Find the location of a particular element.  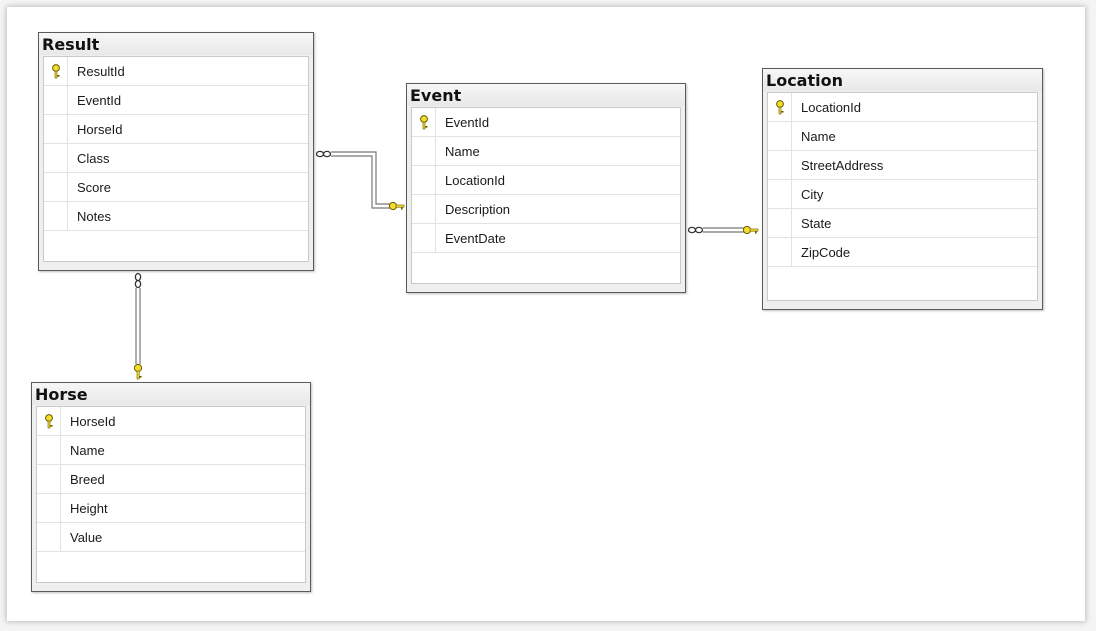

column-name: StreetAddress is located at coordinates (842, 165).